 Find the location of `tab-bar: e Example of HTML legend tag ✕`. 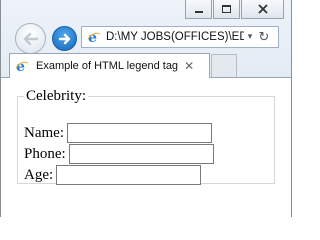

tab-bar: e Example of HTML legend tag ✕ is located at coordinates (146, 65).